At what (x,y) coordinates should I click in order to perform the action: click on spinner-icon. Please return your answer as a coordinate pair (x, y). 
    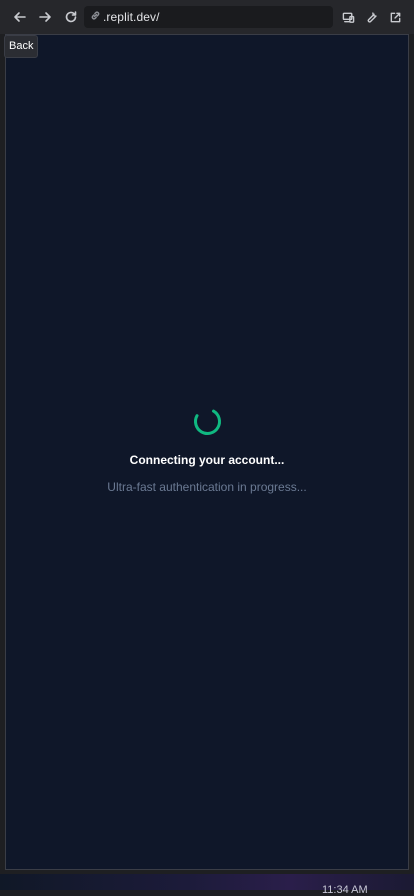
    Looking at the image, I should click on (207, 421).